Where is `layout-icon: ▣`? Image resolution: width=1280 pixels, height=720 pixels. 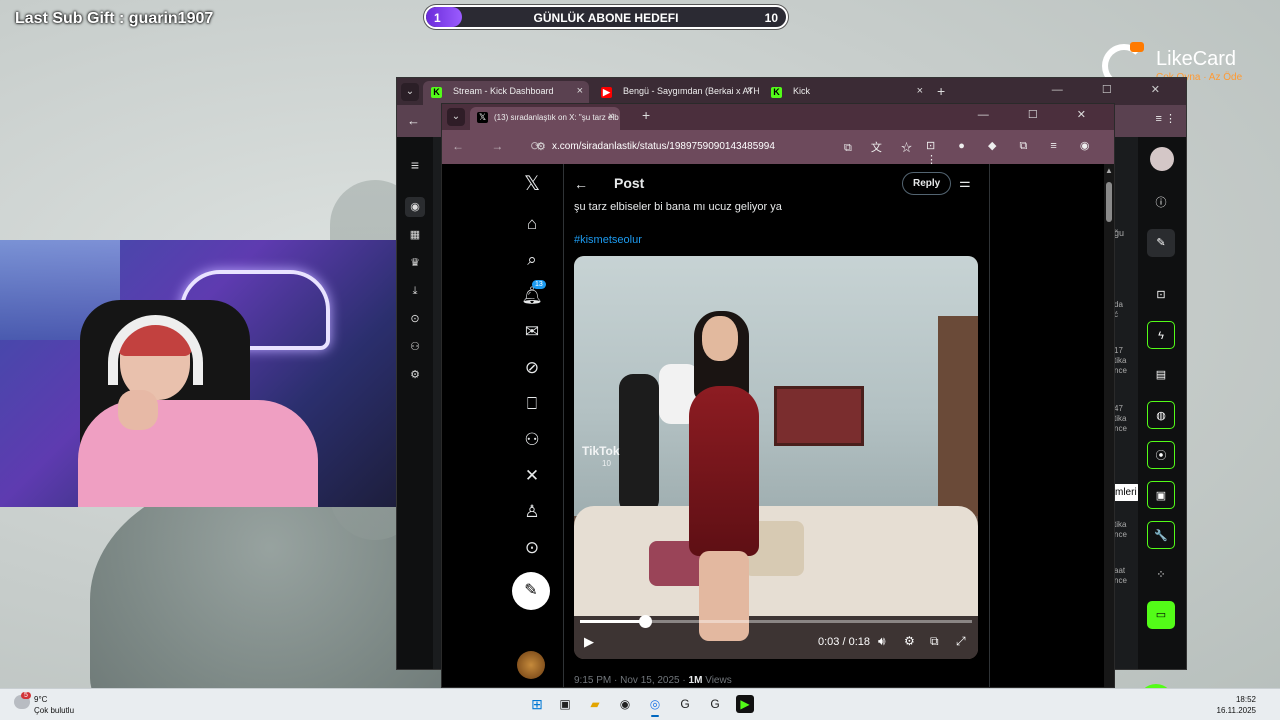
layout-icon: ▣ is located at coordinates (1161, 495).